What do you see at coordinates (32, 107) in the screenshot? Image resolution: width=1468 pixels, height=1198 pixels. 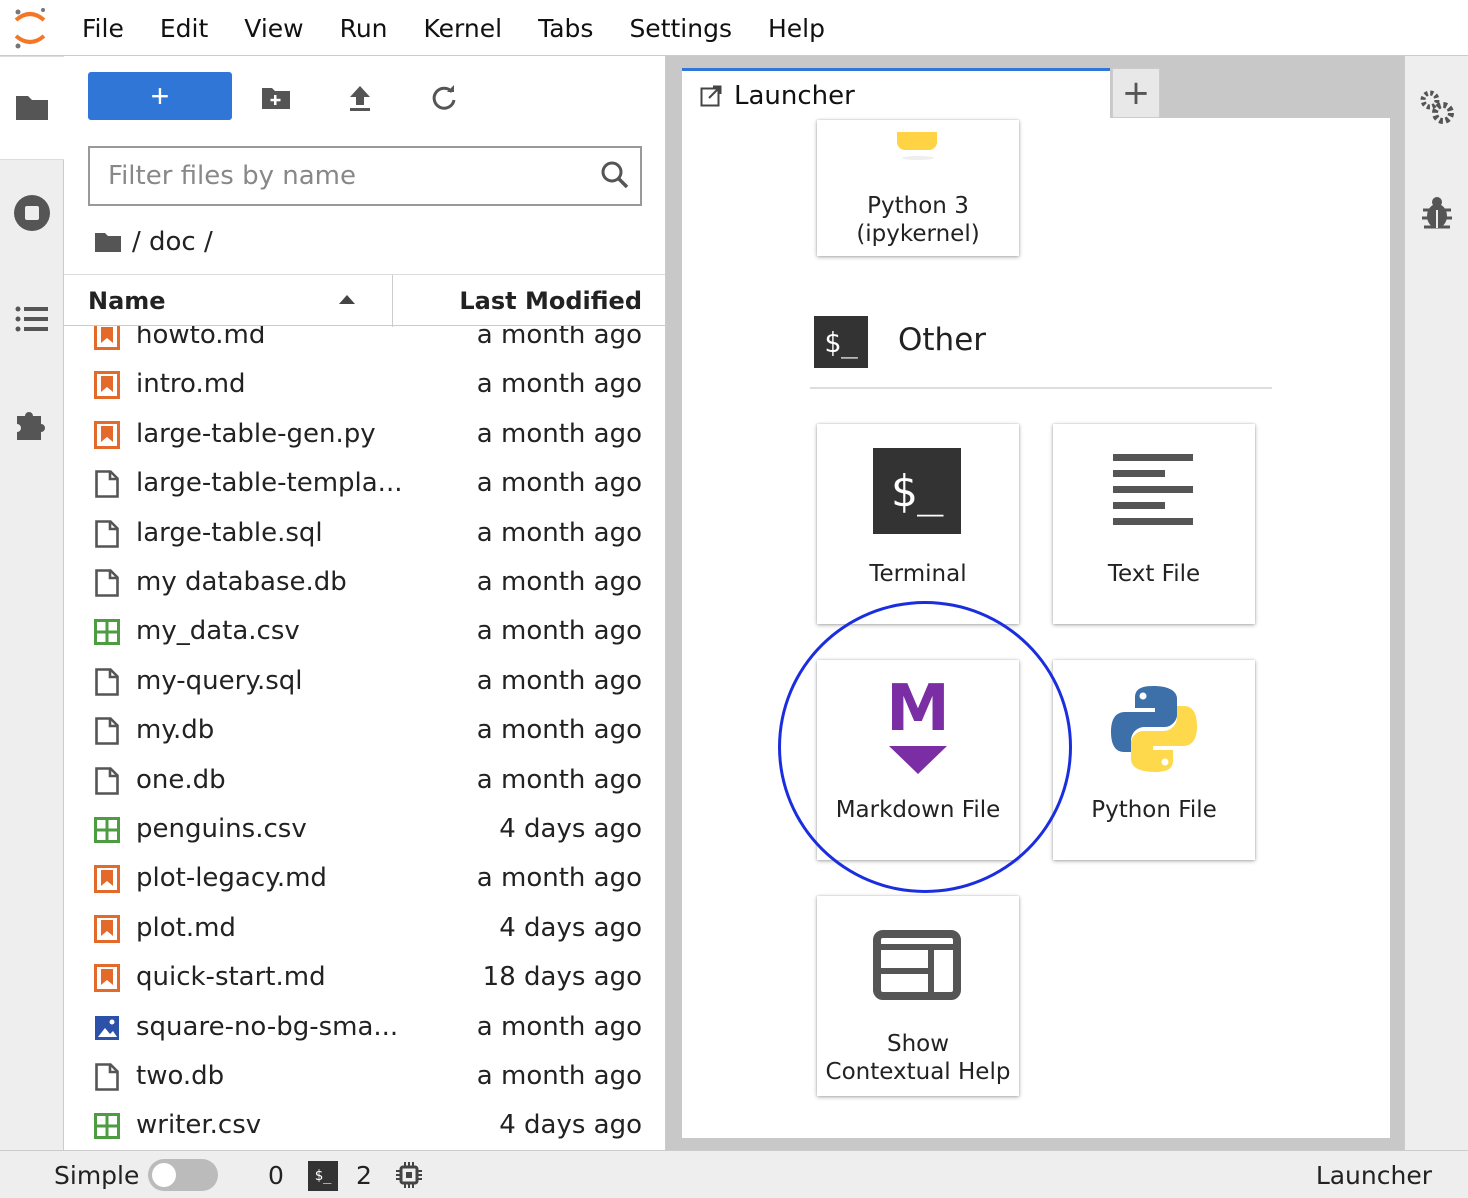 I see `sidebar-file-browser-tab` at bounding box center [32, 107].